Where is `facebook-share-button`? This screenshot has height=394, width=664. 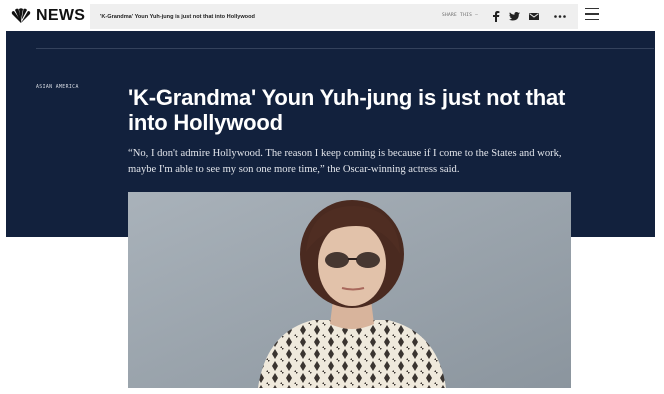
facebook-share-button is located at coordinates (496, 16).